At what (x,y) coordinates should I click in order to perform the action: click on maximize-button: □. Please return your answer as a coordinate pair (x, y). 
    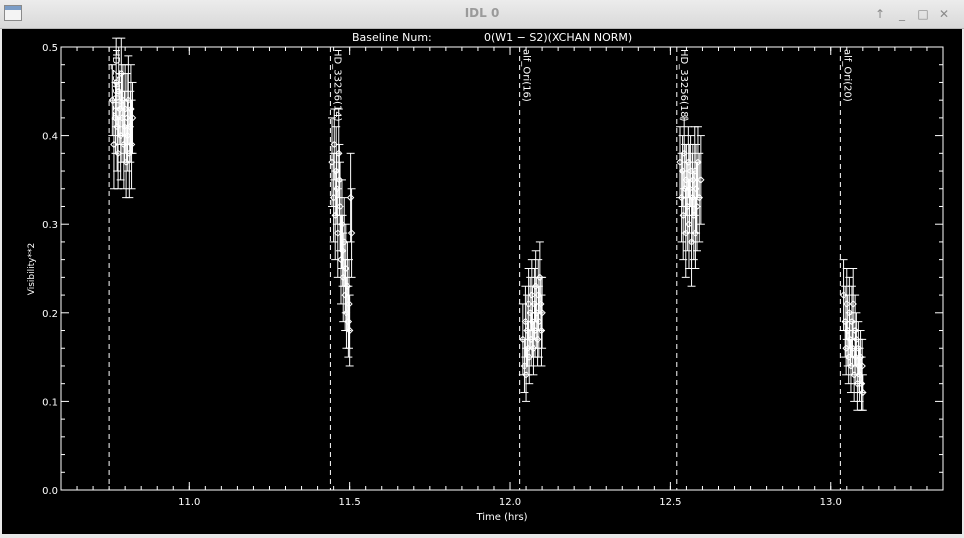
    Looking at the image, I should click on (923, 14).